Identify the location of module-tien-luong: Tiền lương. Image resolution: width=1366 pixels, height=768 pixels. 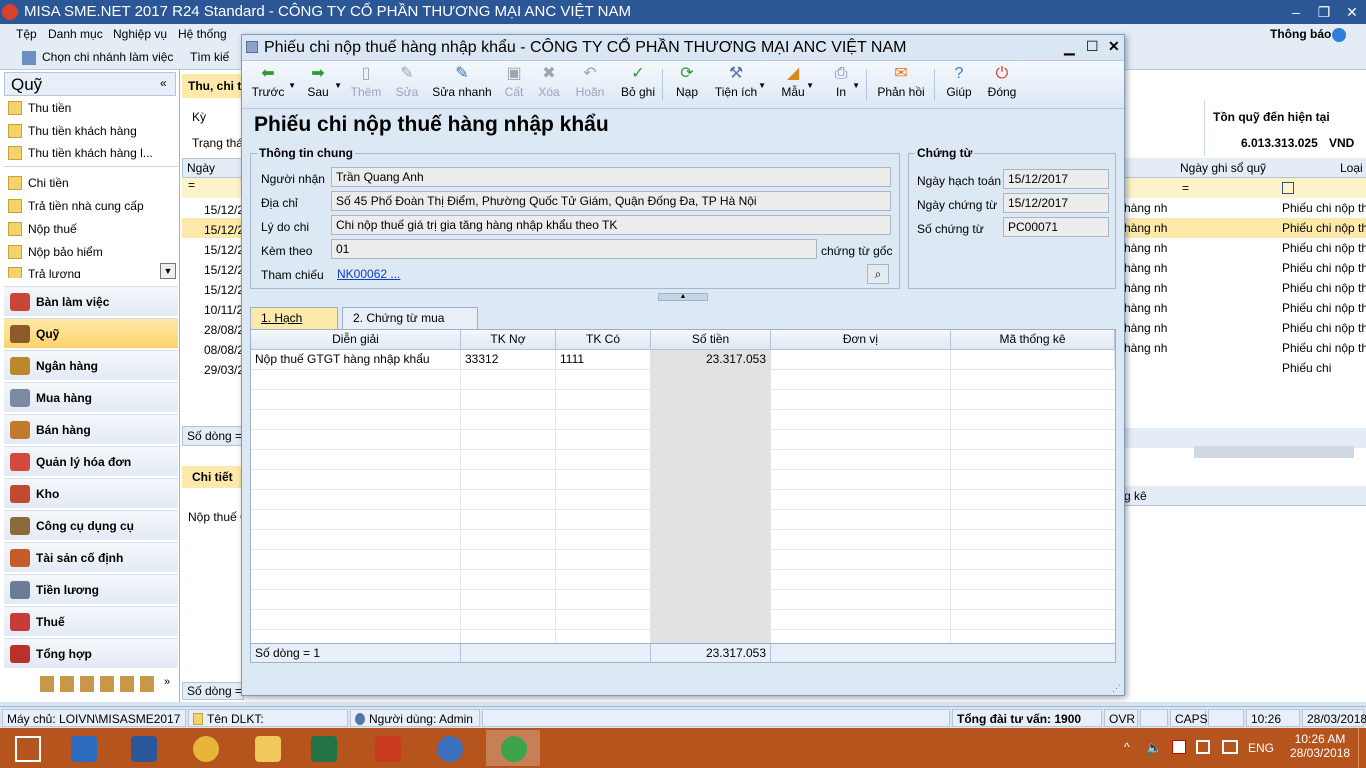
(91, 589).